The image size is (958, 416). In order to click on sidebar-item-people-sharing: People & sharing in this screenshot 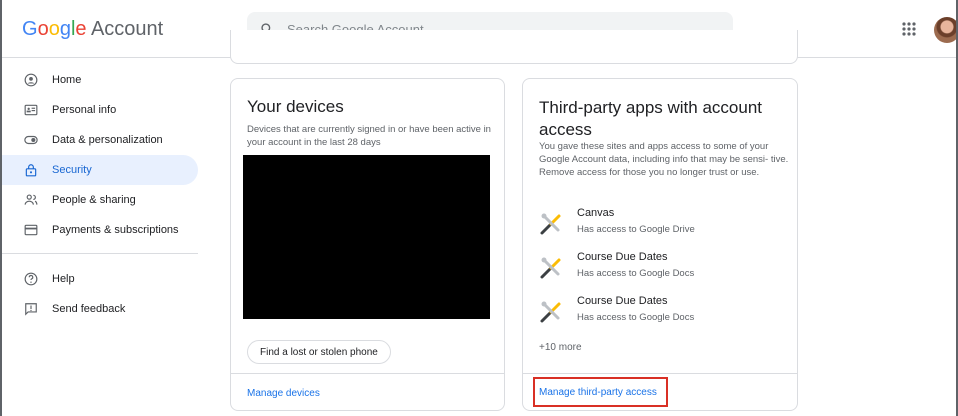, I will do `click(102, 200)`.